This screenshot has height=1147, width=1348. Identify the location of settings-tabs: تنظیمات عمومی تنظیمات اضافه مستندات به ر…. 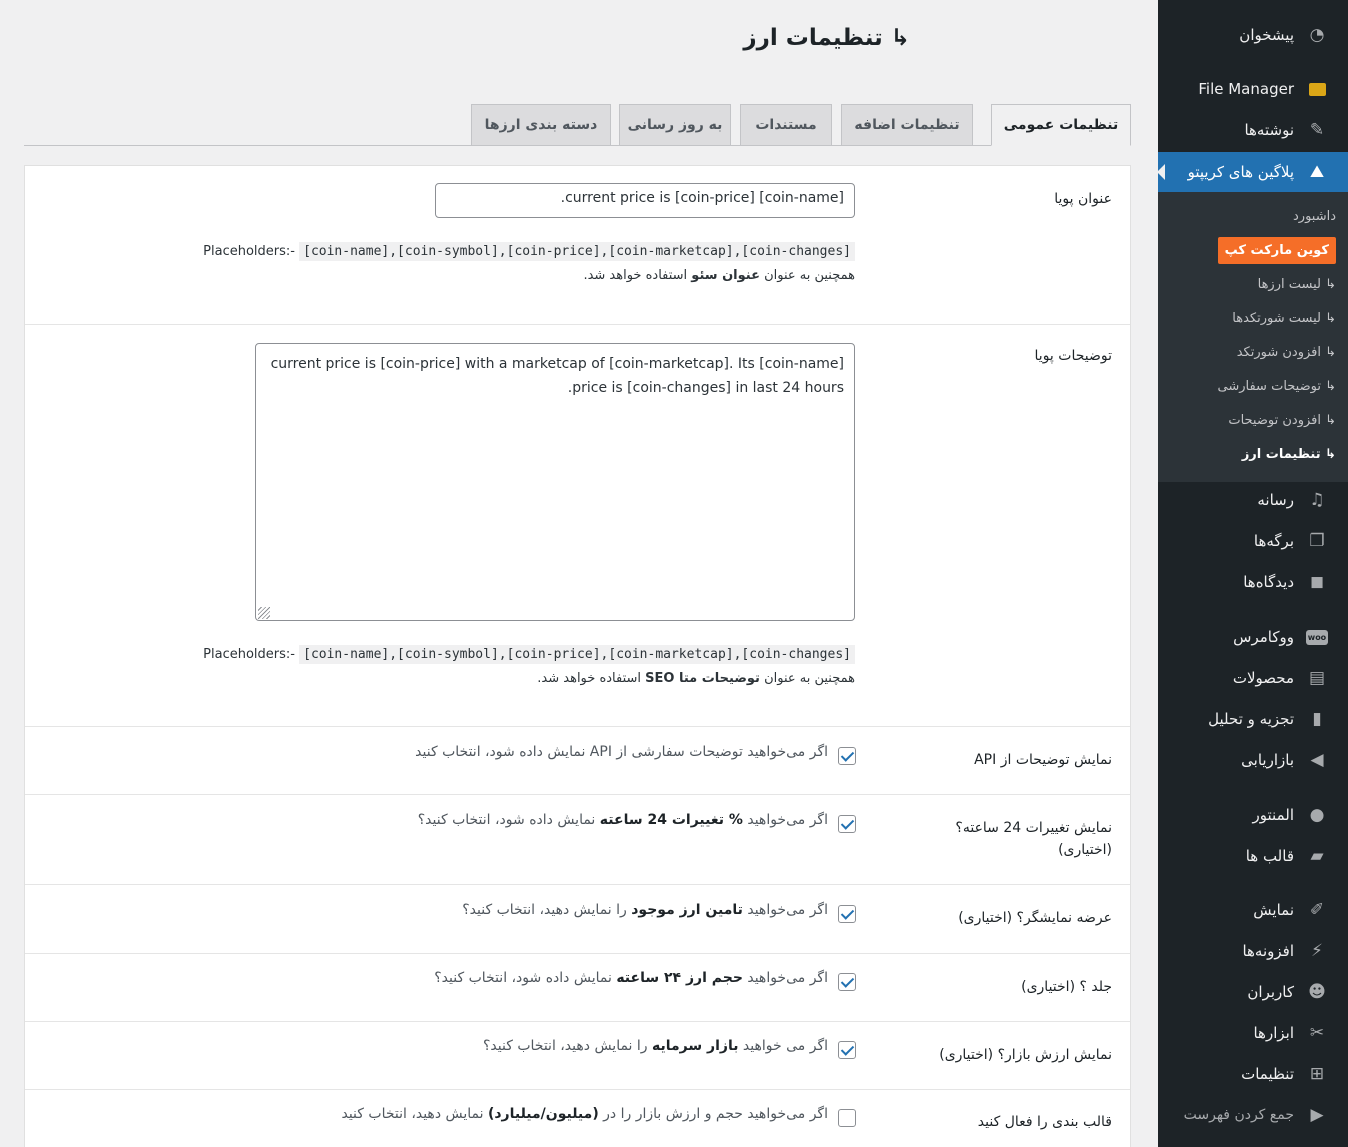
(577, 125).